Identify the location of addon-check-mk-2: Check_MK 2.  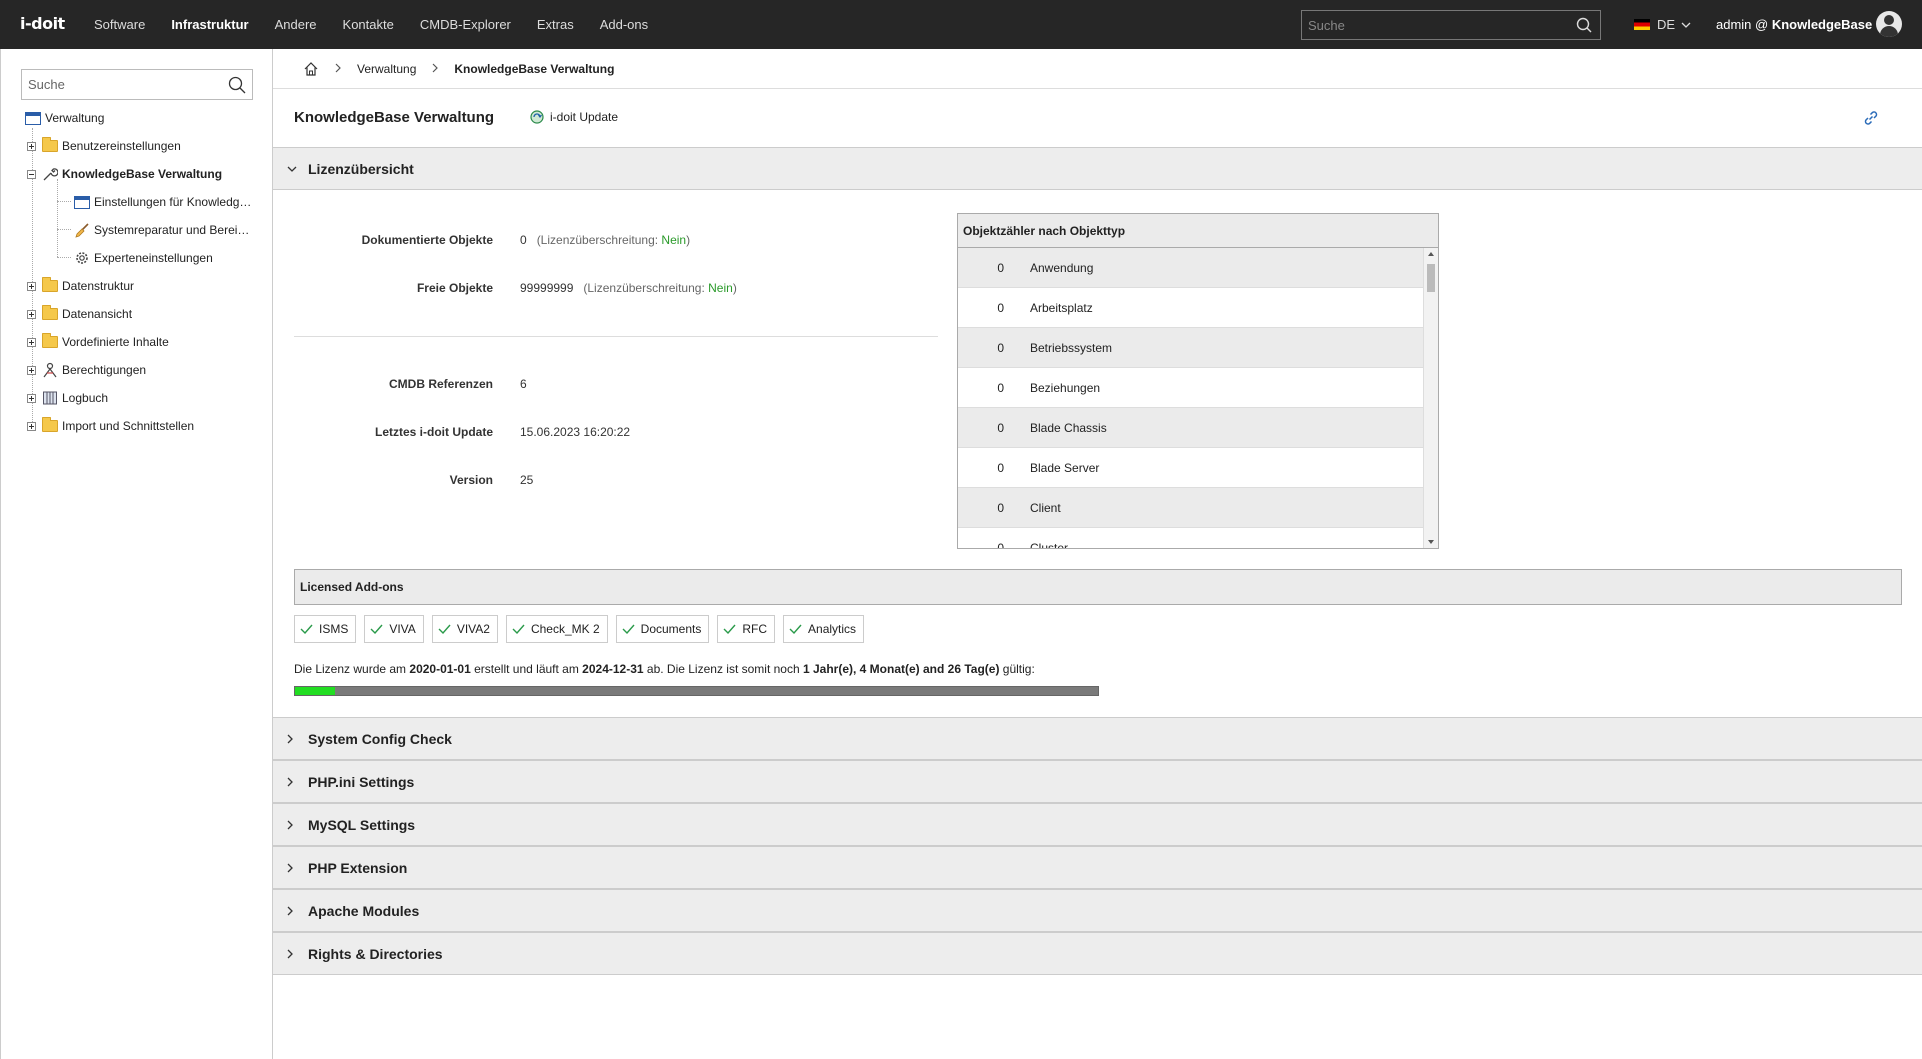
(556, 629).